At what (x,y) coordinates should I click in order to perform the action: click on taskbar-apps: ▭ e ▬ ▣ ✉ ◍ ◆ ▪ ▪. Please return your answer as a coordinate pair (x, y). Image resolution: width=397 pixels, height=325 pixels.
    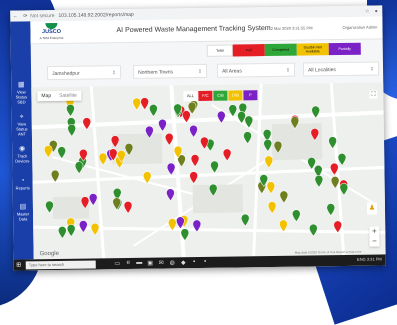
    Looking at the image, I should click on (161, 263).